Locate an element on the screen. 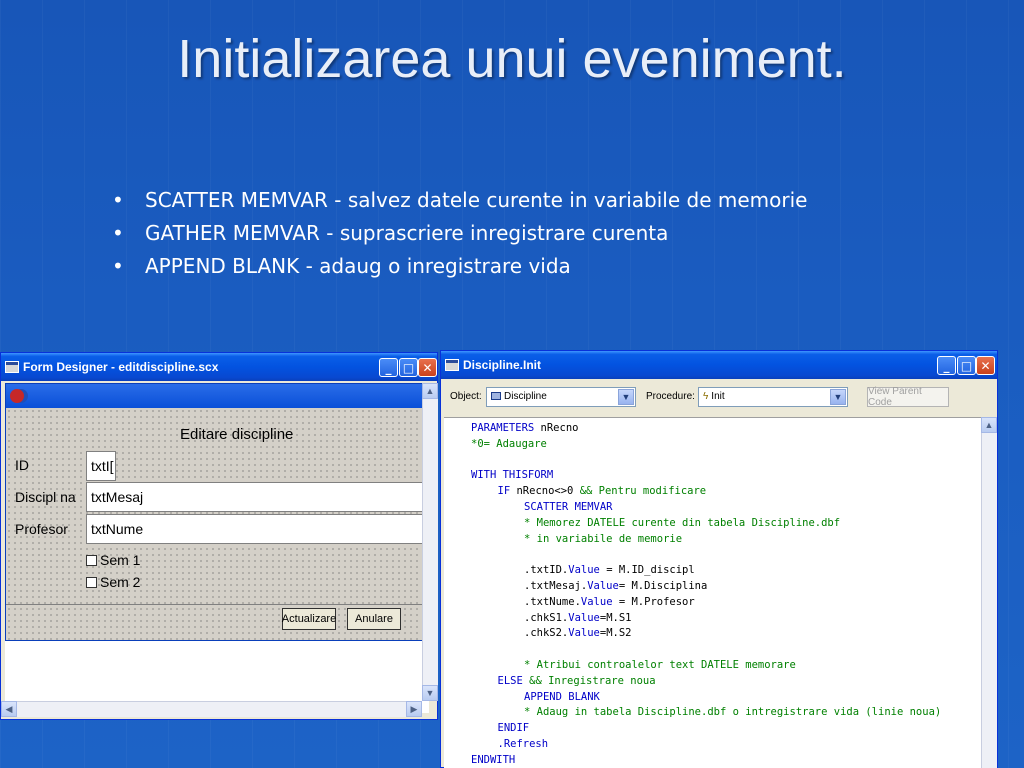  scroll-left-icon: ◀ is located at coordinates (9, 709).